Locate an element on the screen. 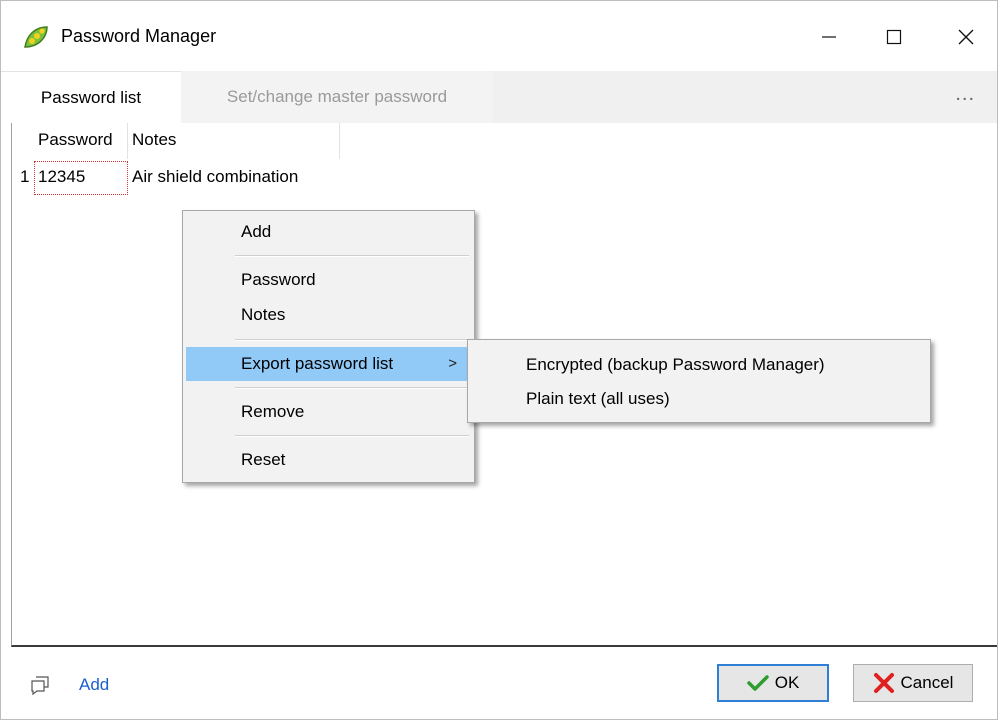 This screenshot has width=998, height=720. menu-item-reset: Reset is located at coordinates (328, 460).